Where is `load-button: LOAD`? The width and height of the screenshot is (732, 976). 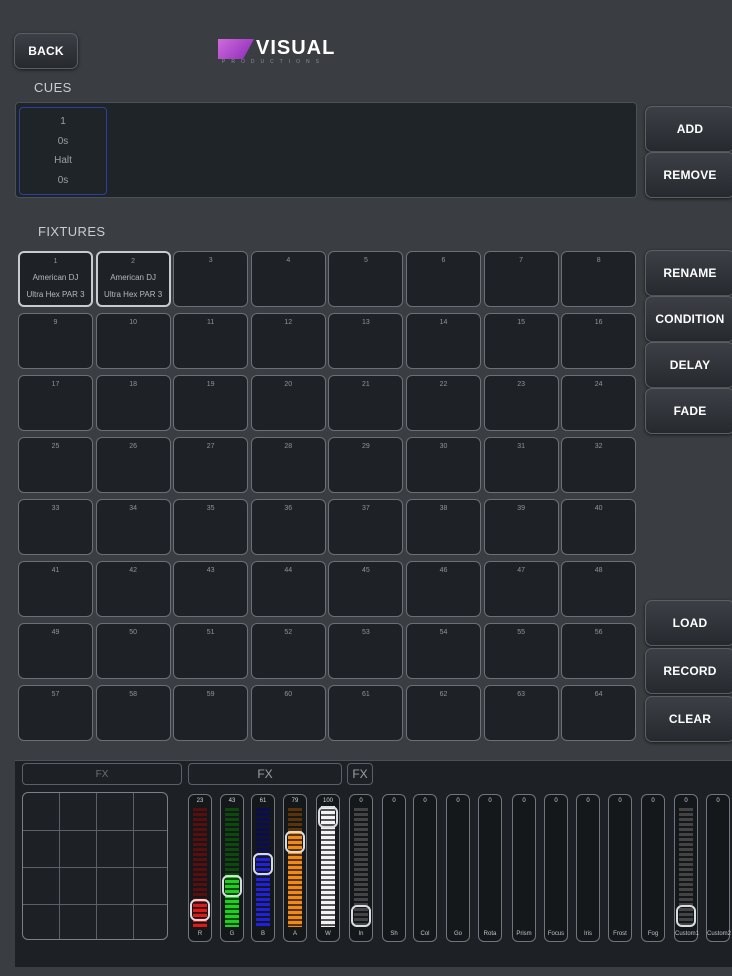 load-button: LOAD is located at coordinates (688, 623).